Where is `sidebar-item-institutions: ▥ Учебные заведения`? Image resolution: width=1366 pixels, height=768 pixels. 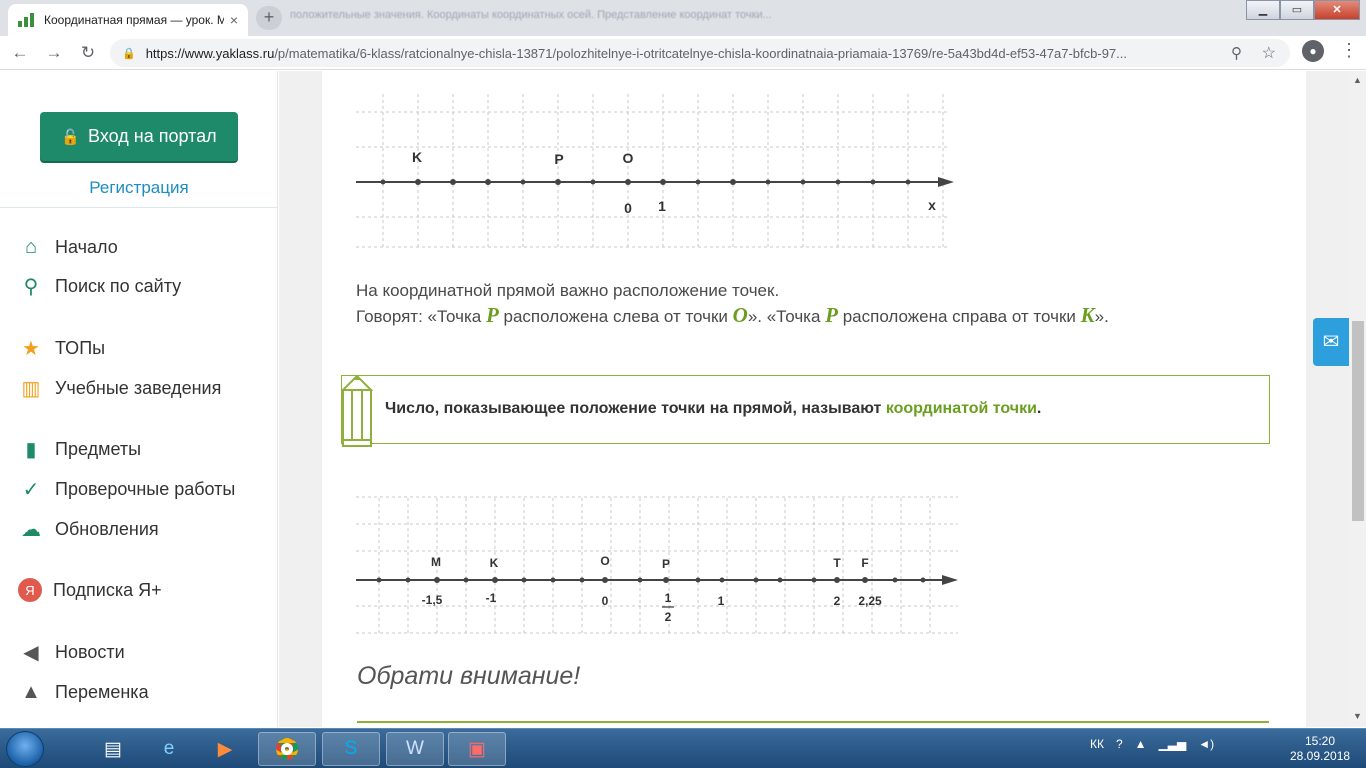
sidebar-item-institutions: ▥ Учебные заведения is located at coordinates (120, 388).